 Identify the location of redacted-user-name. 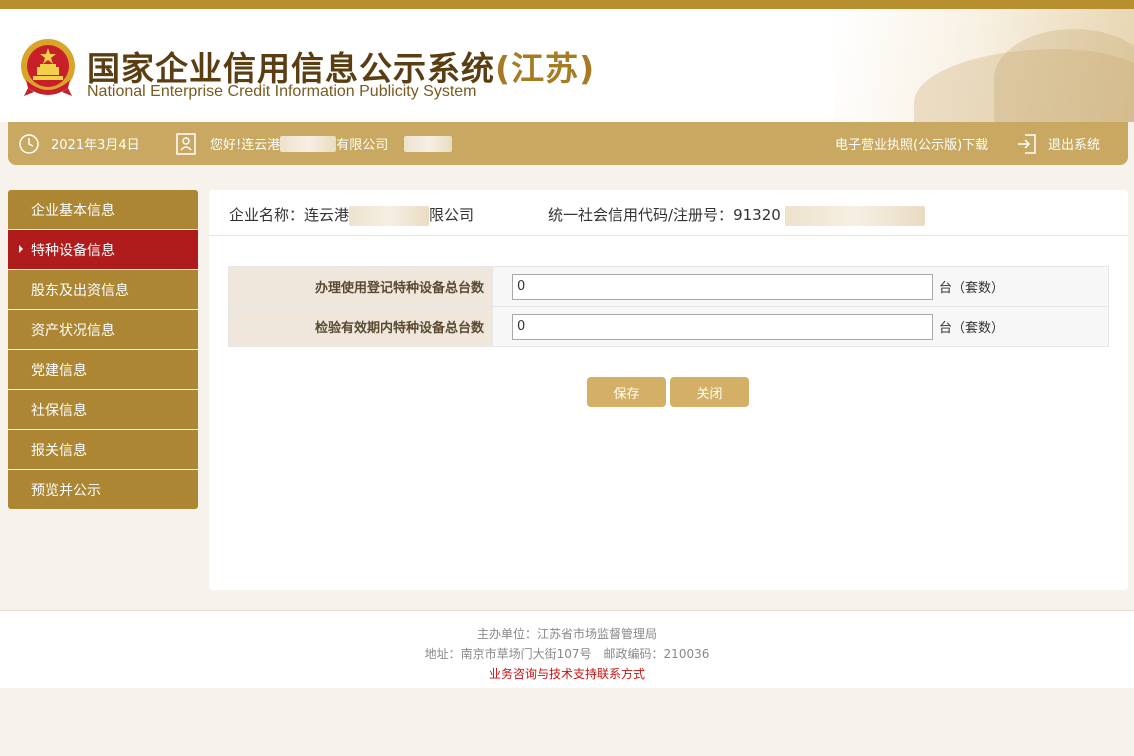
(428, 143).